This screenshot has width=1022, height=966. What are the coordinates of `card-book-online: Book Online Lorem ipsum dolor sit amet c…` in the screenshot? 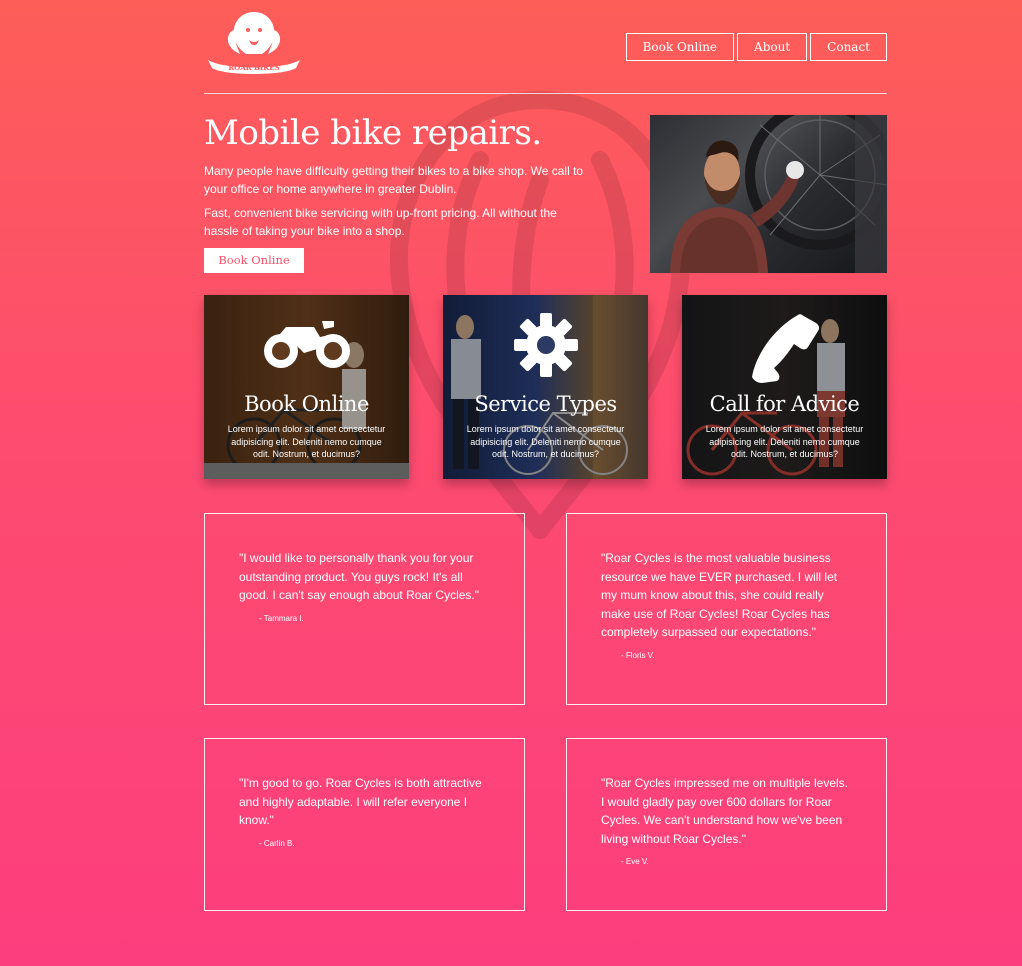 It's located at (306, 387).